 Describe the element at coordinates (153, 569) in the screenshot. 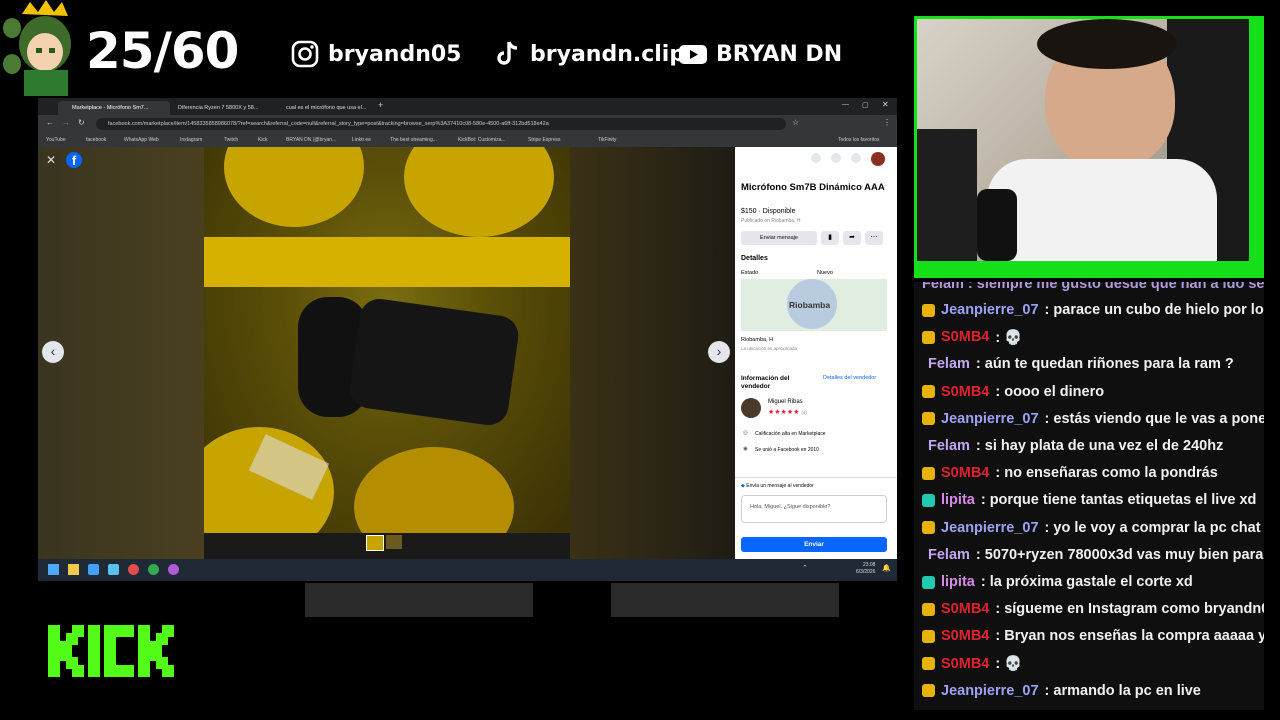

I see `chrome-icon` at that location.